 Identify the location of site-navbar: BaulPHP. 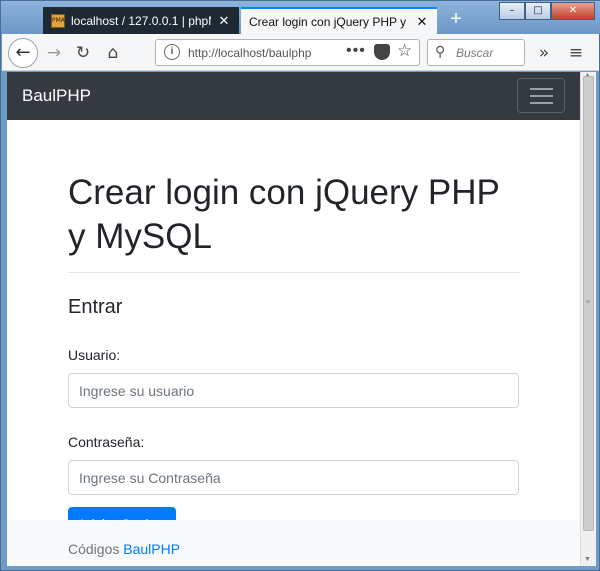
(293, 96).